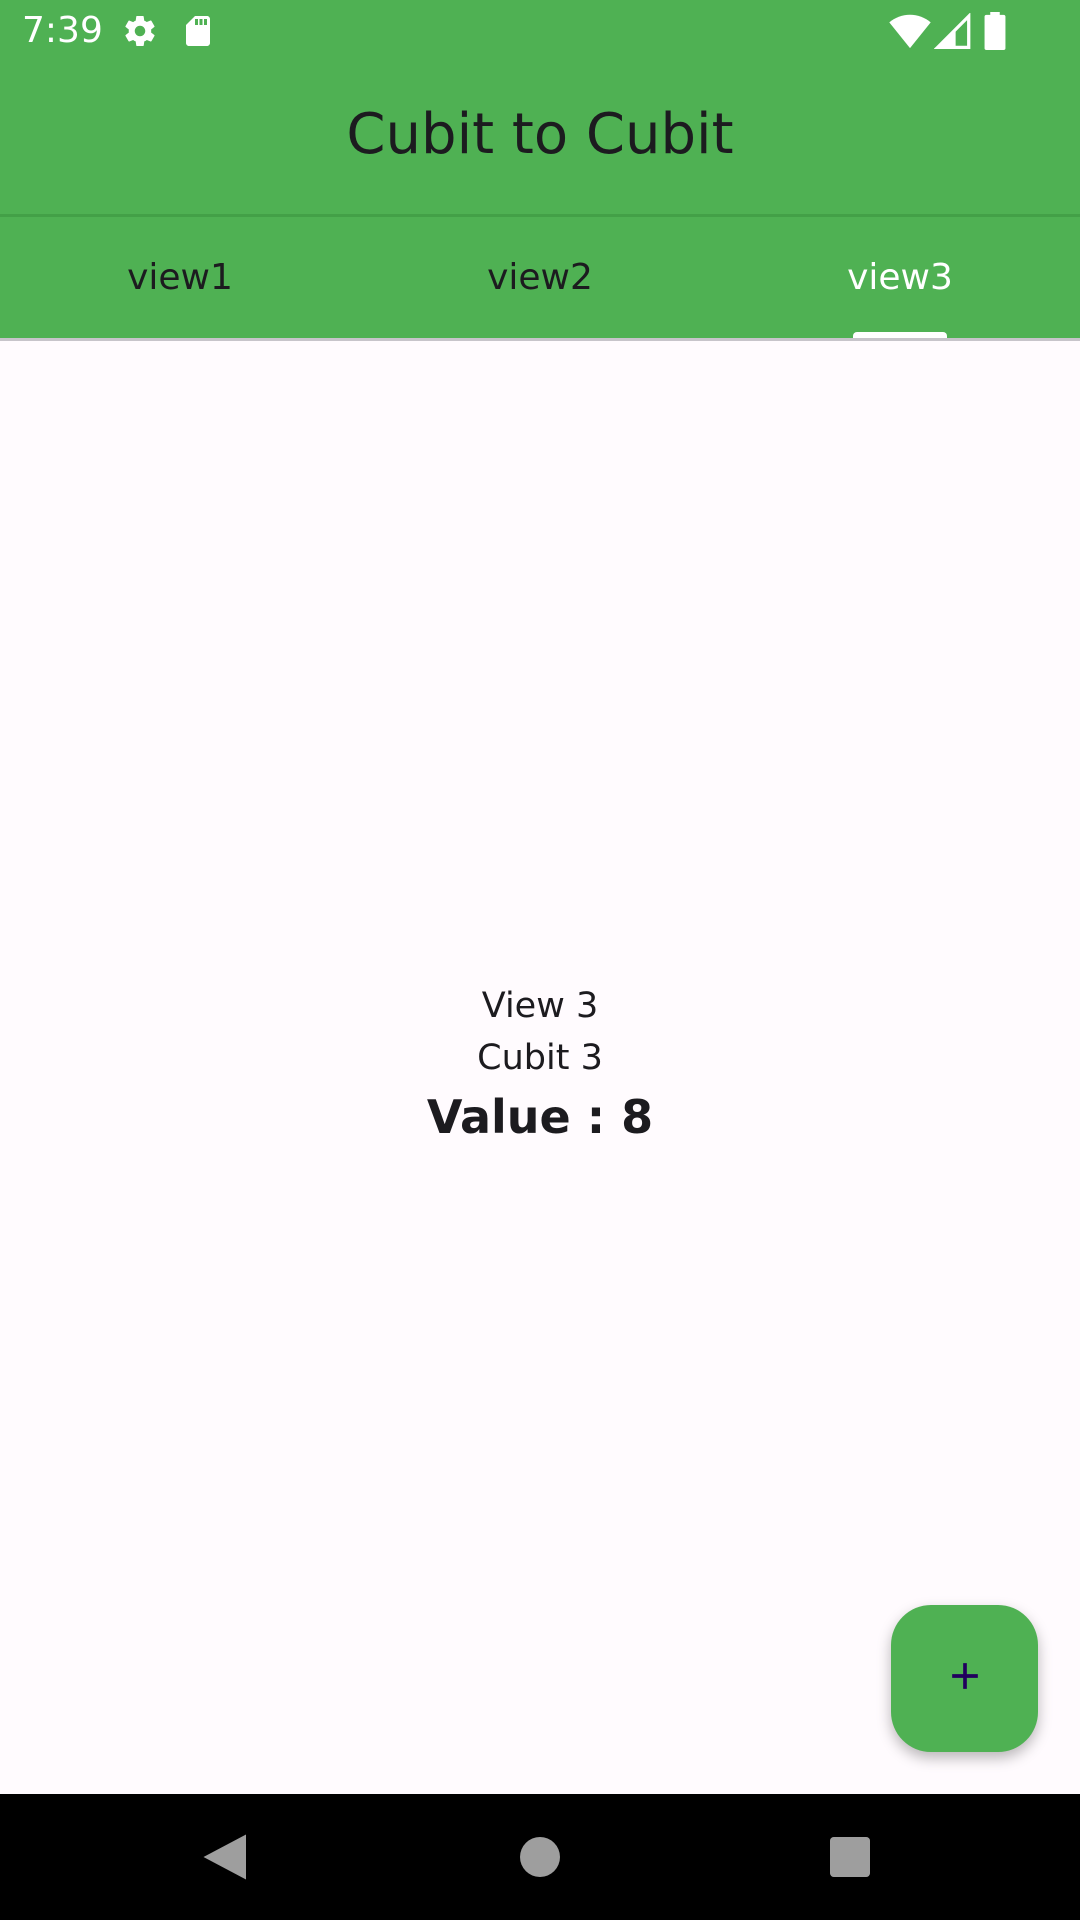  Describe the element at coordinates (540, 1058) in the screenshot. I see `cubit-label: Cubit 3` at that location.